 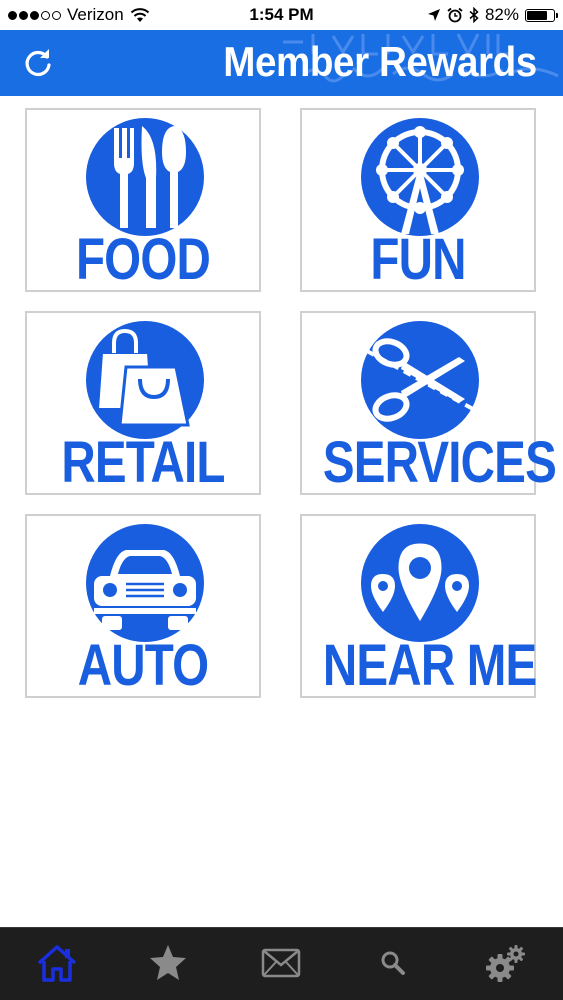 I want to click on tab-messages, so click(x=281, y=963).